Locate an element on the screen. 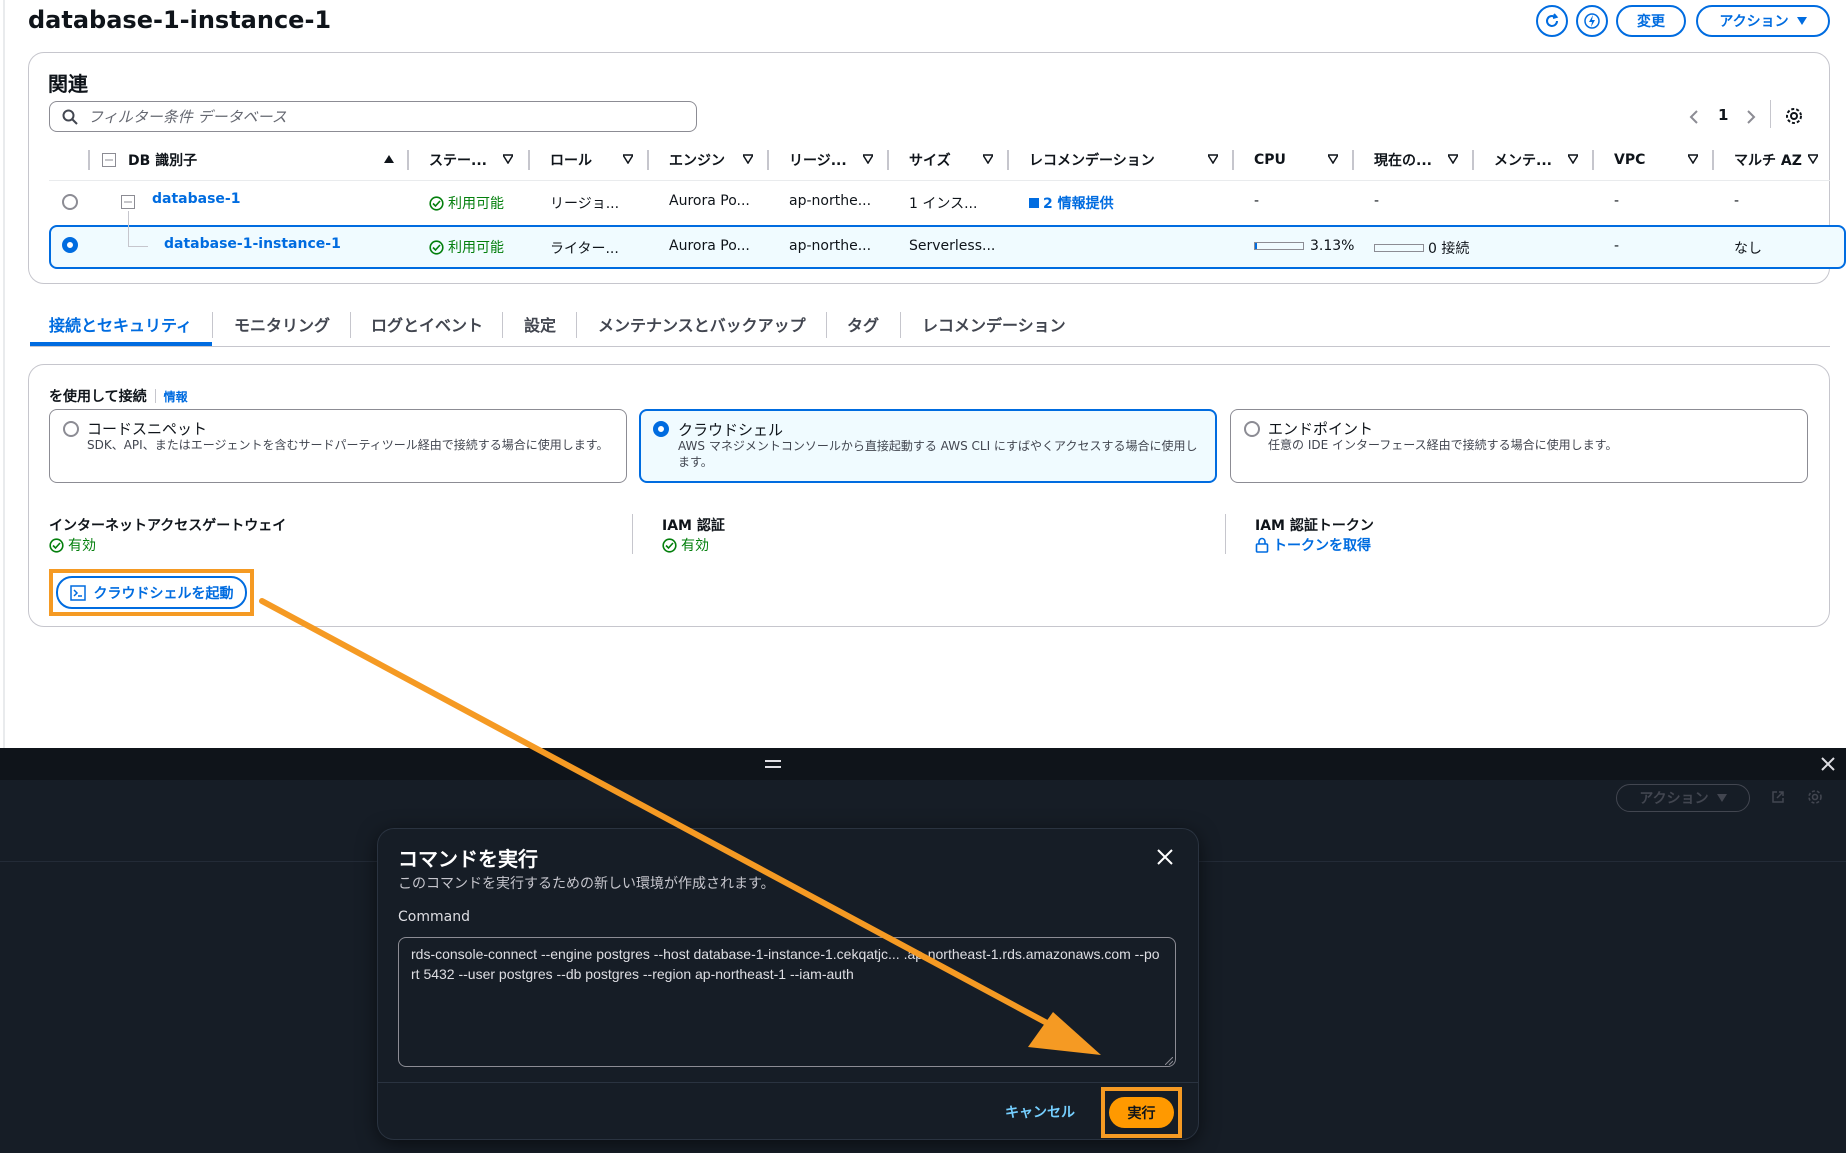 The height and width of the screenshot is (1153, 1846). db-id-link: database-1-instance-1 is located at coordinates (252, 244).